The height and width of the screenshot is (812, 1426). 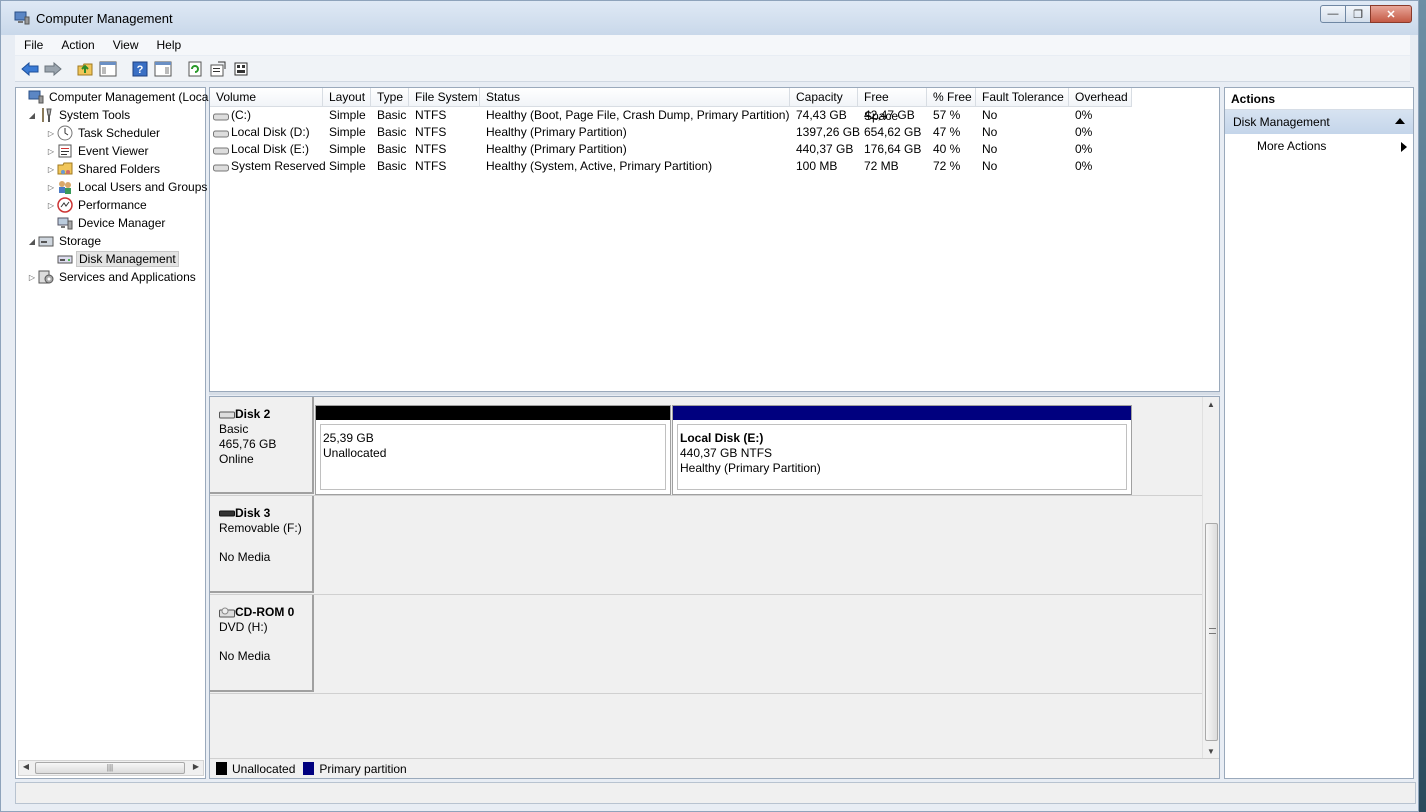 What do you see at coordinates (221, 768) in the screenshot?
I see `legend-swatch-unallocated` at bounding box center [221, 768].